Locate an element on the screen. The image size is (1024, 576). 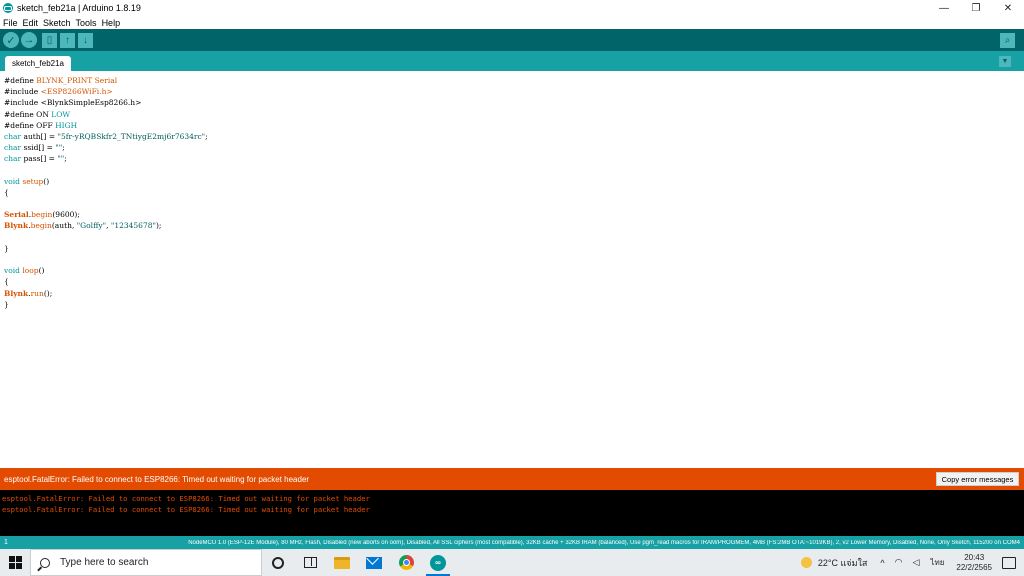
windows-logo-icon is located at coordinates (15, 562).